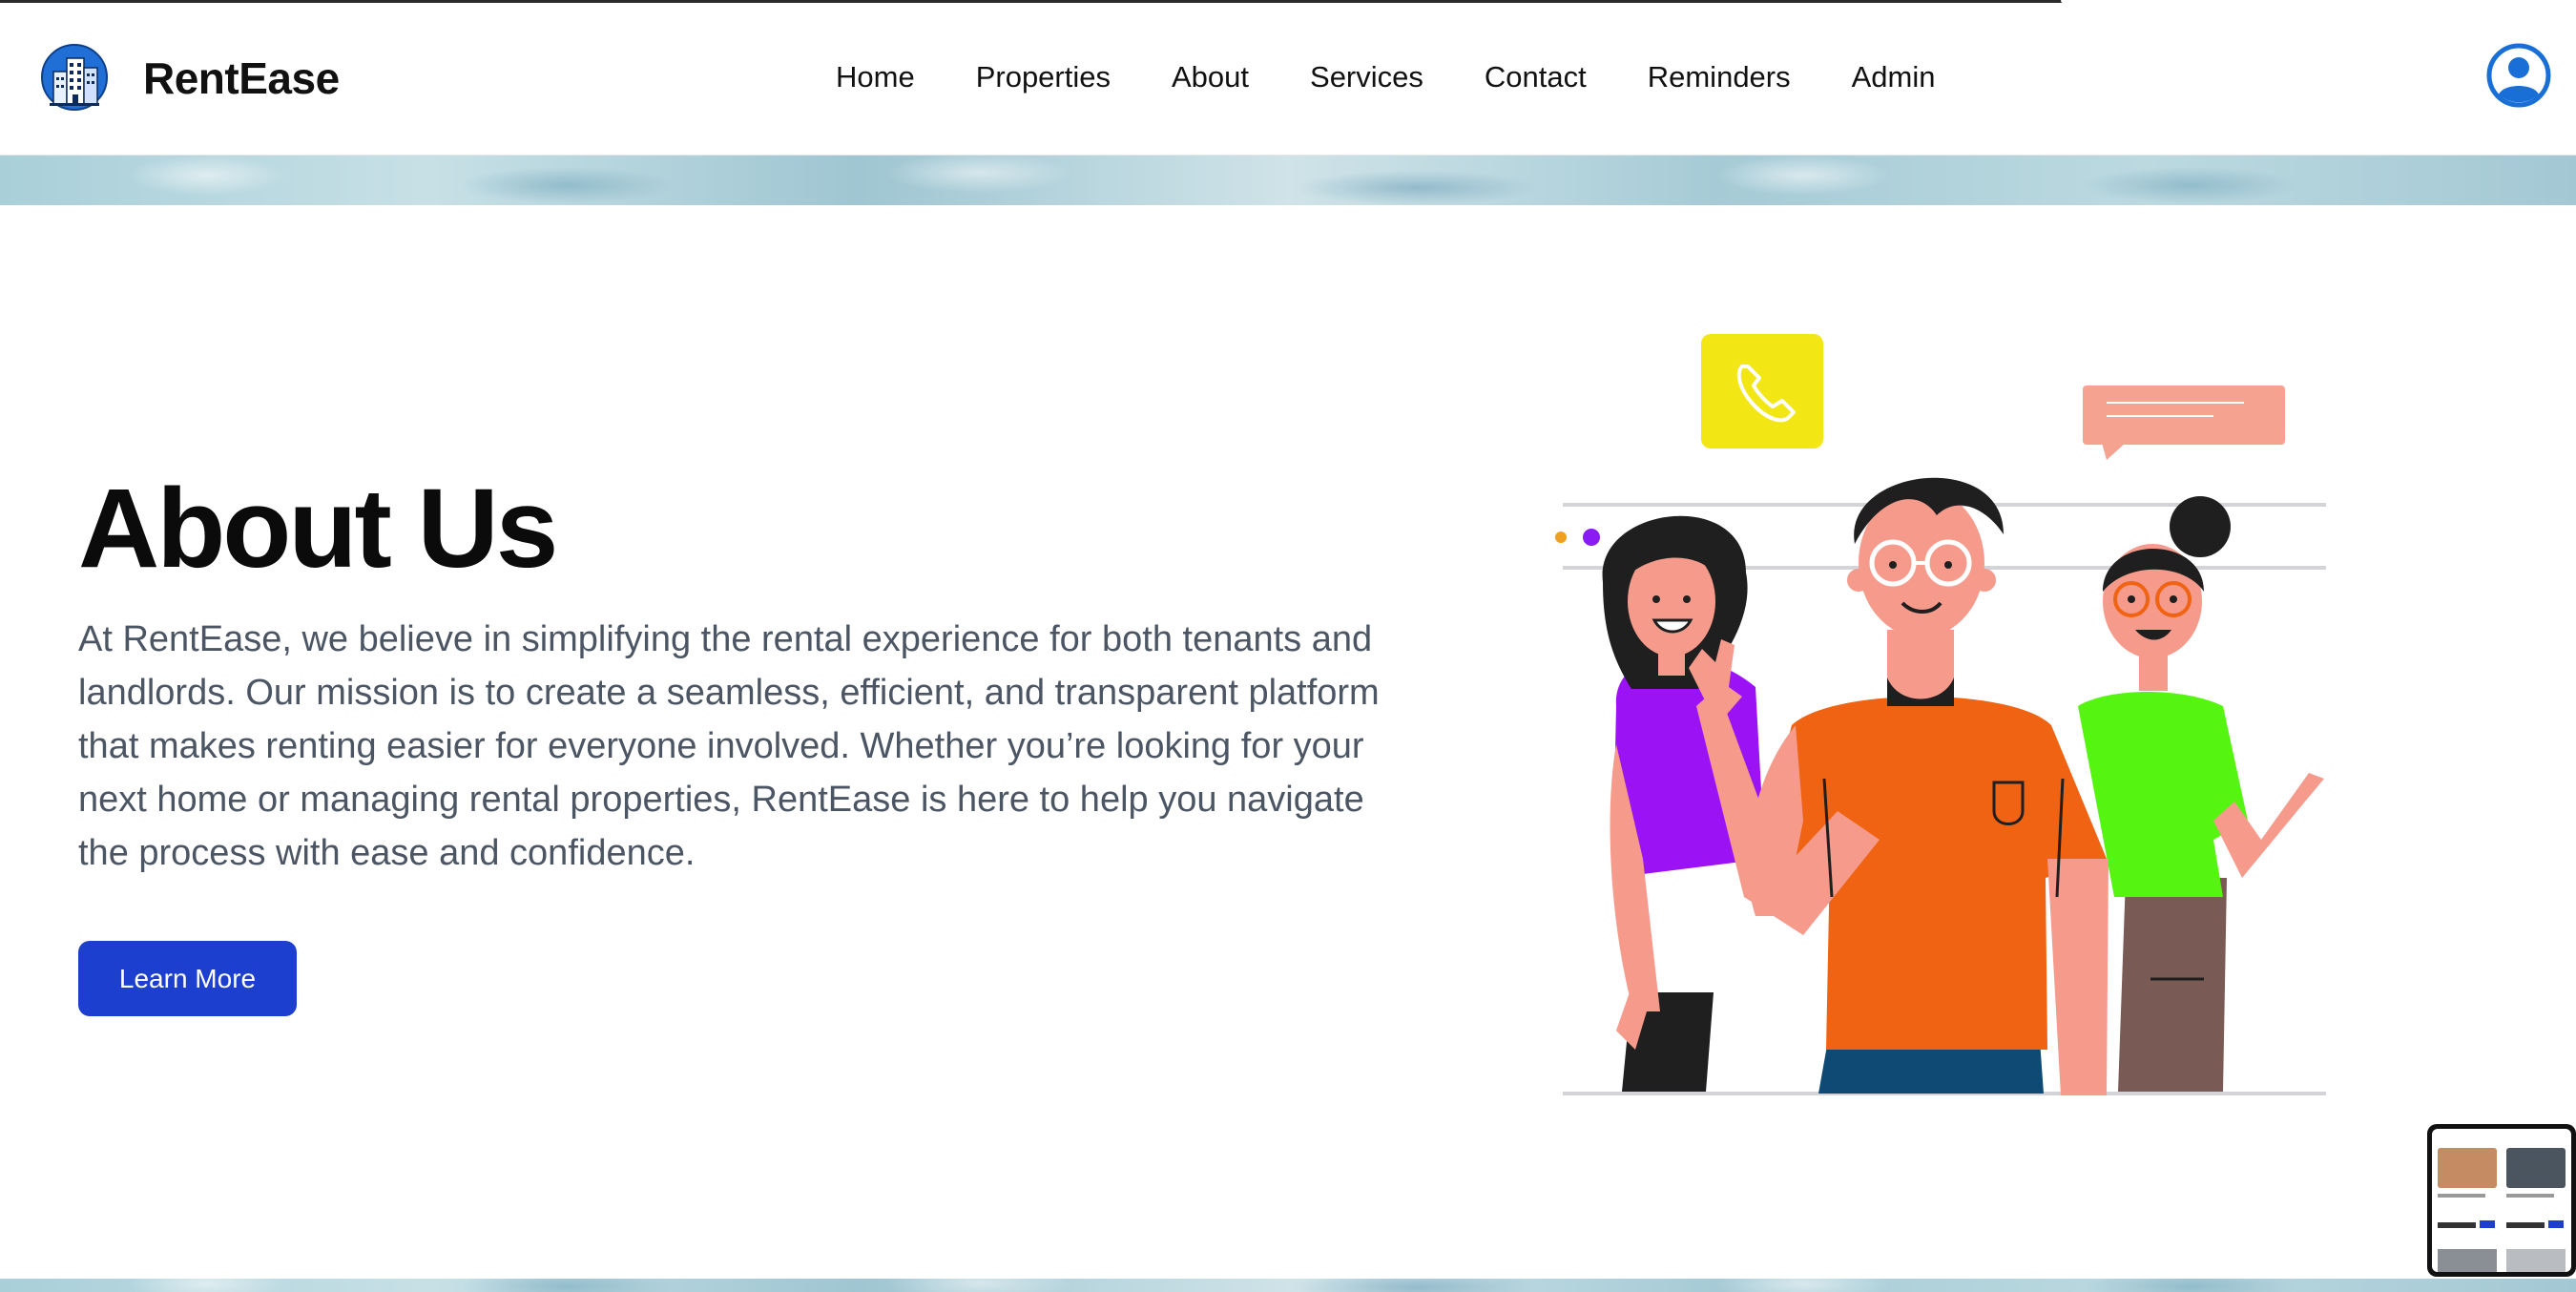 This screenshot has width=2576, height=1292. Describe the element at coordinates (1288, 1286) in the screenshot. I see `decorative-banner-bottom` at that location.